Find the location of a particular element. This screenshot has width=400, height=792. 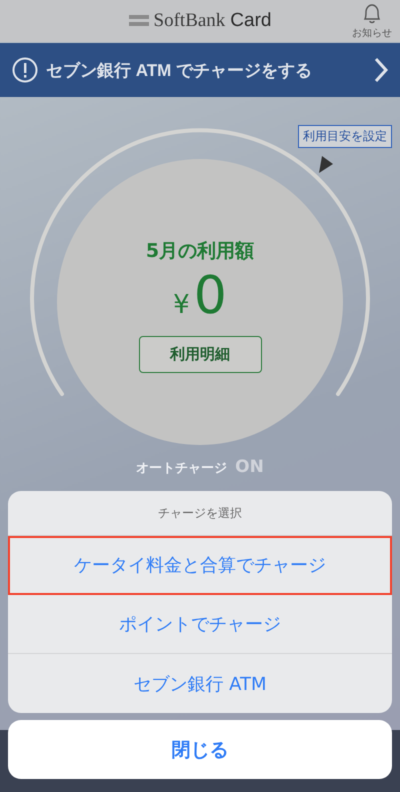

atm-charge-banner: セブン銀行 ATM でチャージをする is located at coordinates (200, 70).